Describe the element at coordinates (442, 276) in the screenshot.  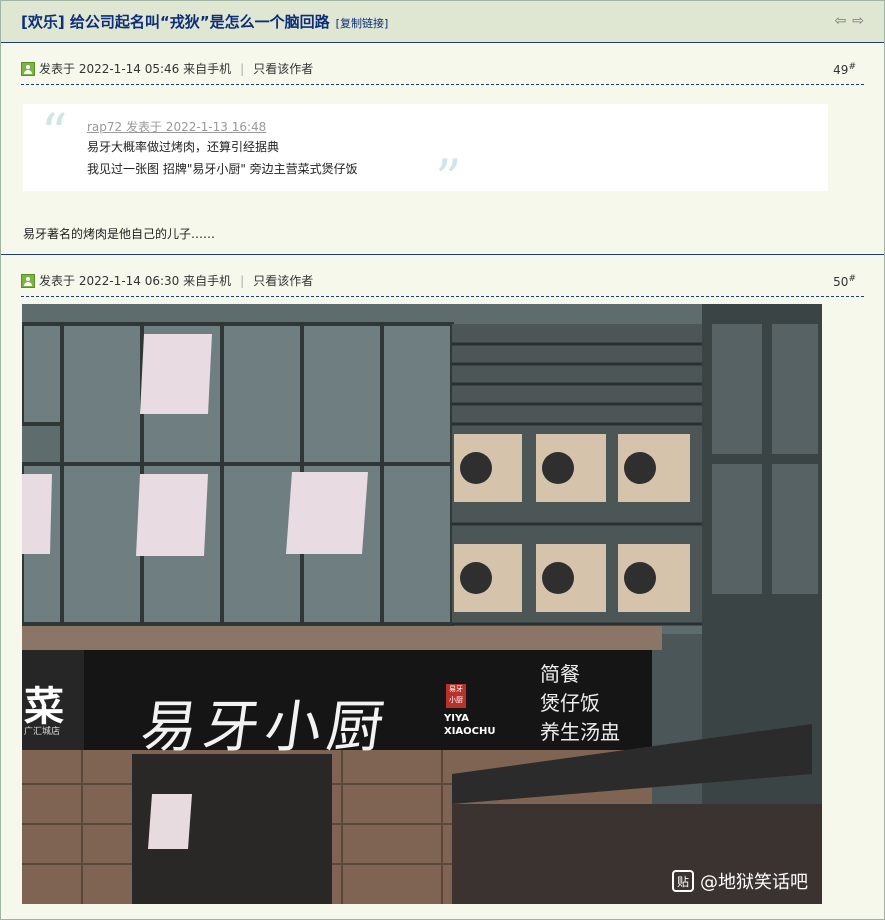
I see `post-header: 发表于 2022-1-14 06:30 来自手机 | 只看该作者 50#` at that location.